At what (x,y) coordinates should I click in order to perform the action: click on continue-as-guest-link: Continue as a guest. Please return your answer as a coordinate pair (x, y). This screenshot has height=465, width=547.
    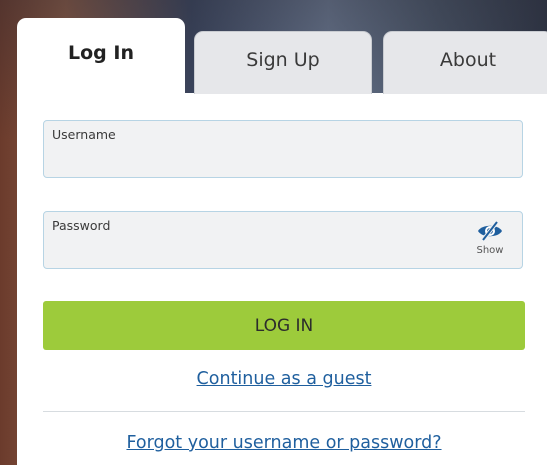
    Looking at the image, I should click on (282, 379).